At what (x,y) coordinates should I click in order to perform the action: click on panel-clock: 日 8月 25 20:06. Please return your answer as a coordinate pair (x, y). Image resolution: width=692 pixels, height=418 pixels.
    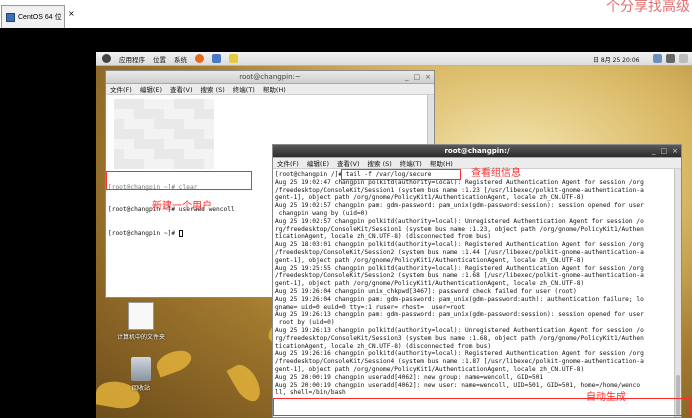
    Looking at the image, I should click on (616, 59).